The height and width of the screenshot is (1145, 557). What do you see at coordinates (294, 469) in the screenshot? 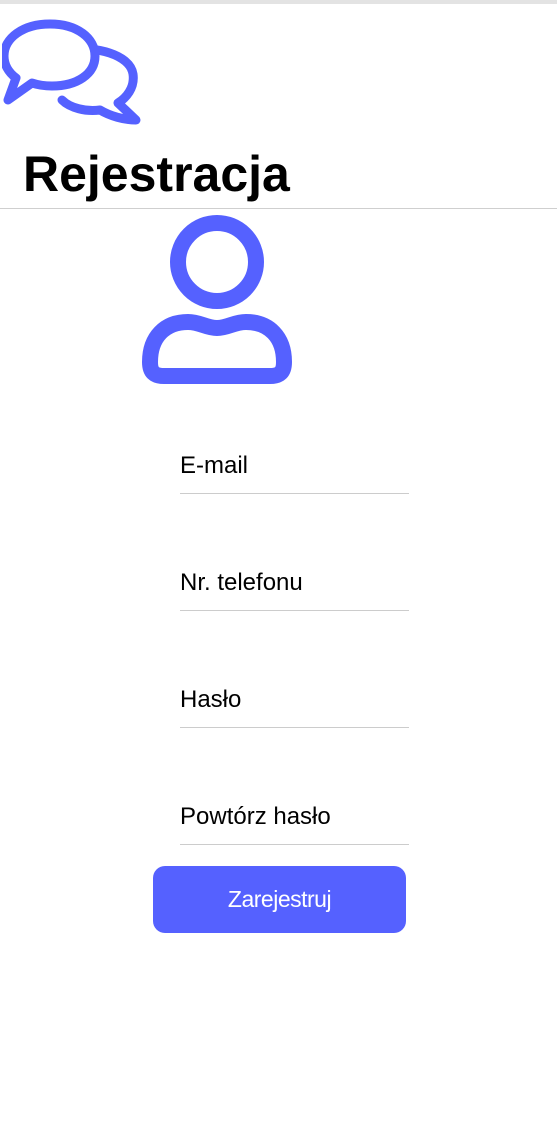
I see `email-field` at bounding box center [294, 469].